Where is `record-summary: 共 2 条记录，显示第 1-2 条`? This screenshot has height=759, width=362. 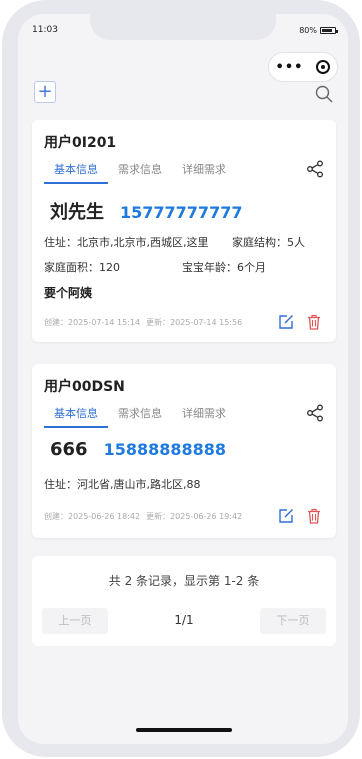
record-summary: 共 2 条记录，显示第 1-2 条 is located at coordinates (184, 581).